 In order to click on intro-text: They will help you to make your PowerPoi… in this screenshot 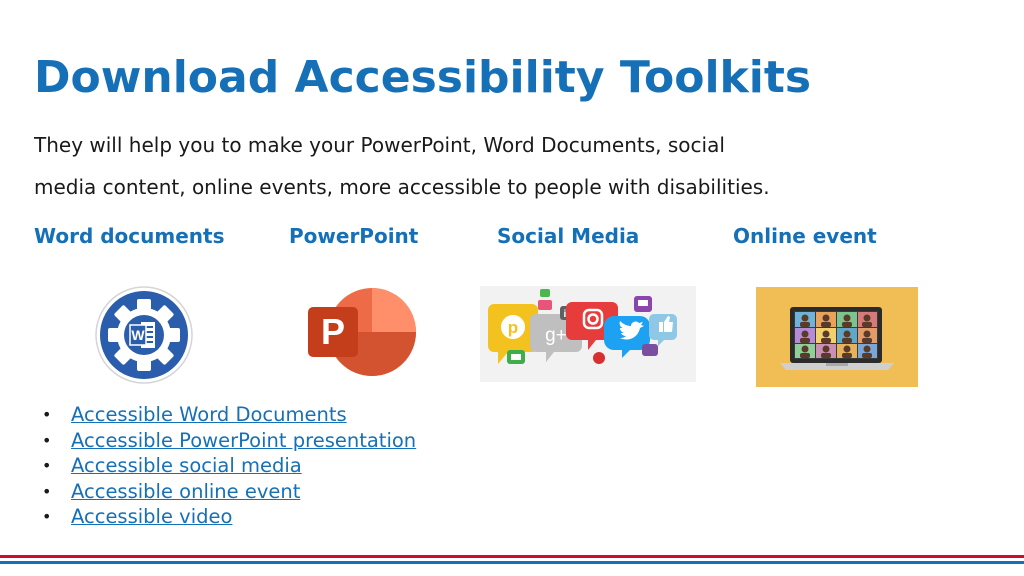, I will do `click(484, 166)`.